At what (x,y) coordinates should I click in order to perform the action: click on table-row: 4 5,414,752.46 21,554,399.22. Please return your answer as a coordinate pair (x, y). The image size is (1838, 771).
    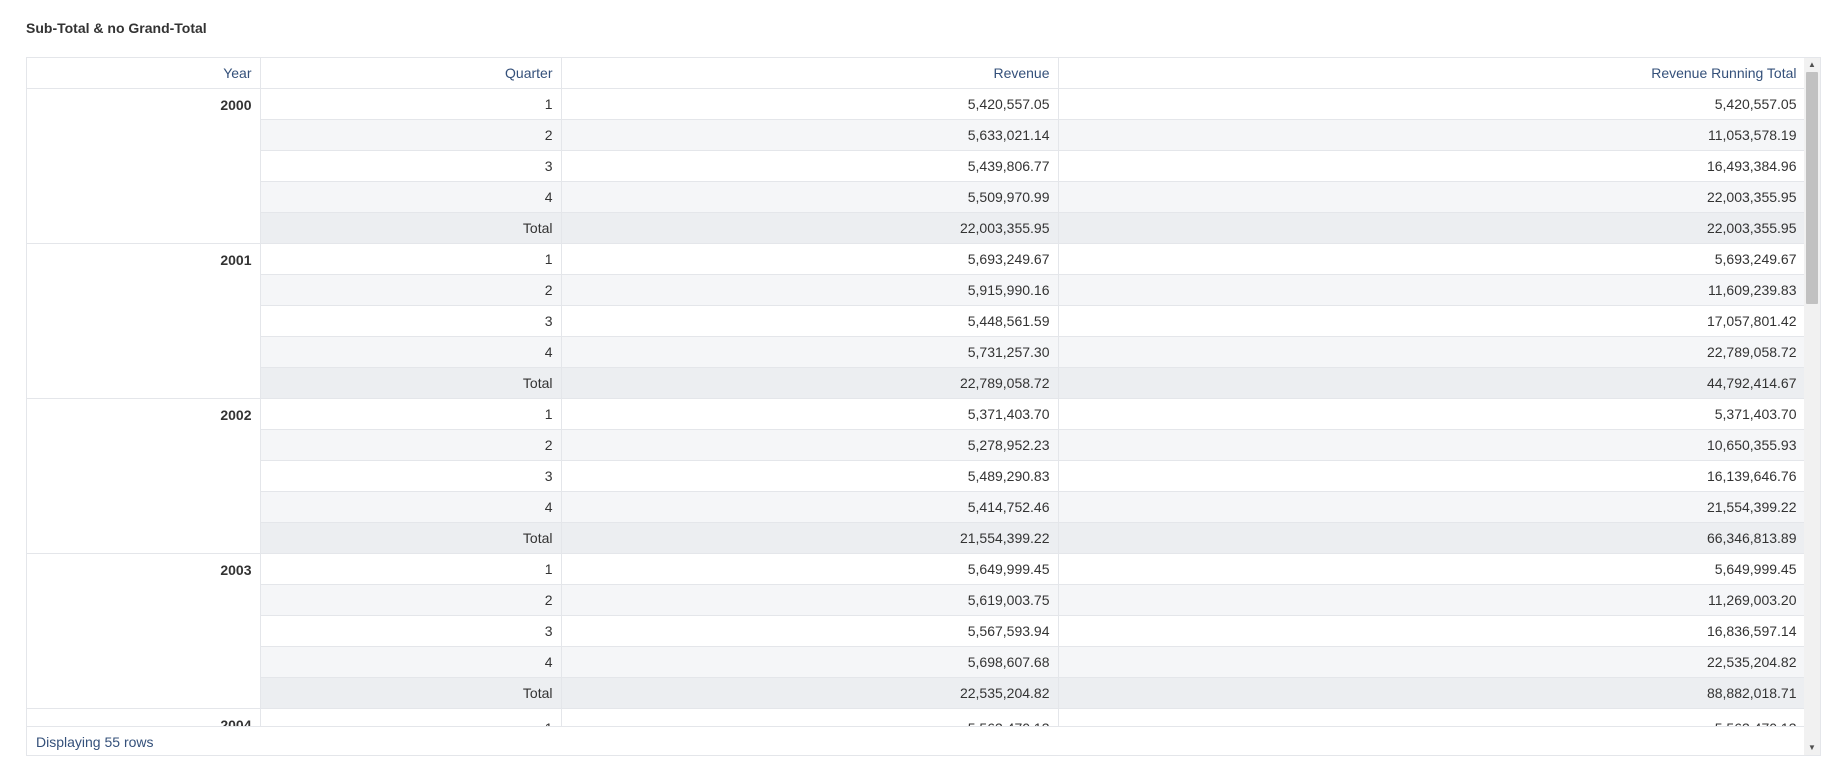
    Looking at the image, I should click on (916, 507).